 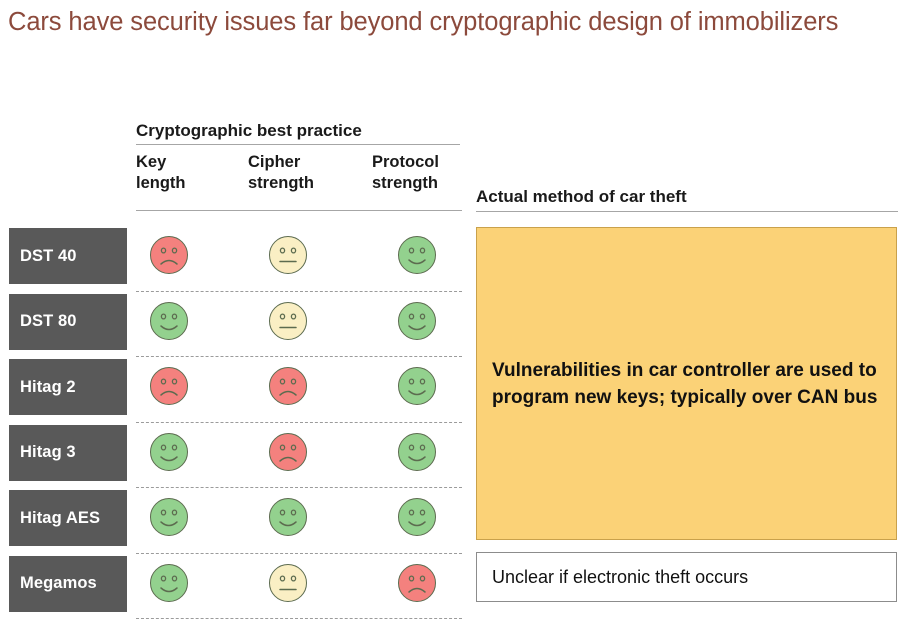 What do you see at coordinates (232, 323) in the screenshot?
I see `table-row: DST 80` at bounding box center [232, 323].